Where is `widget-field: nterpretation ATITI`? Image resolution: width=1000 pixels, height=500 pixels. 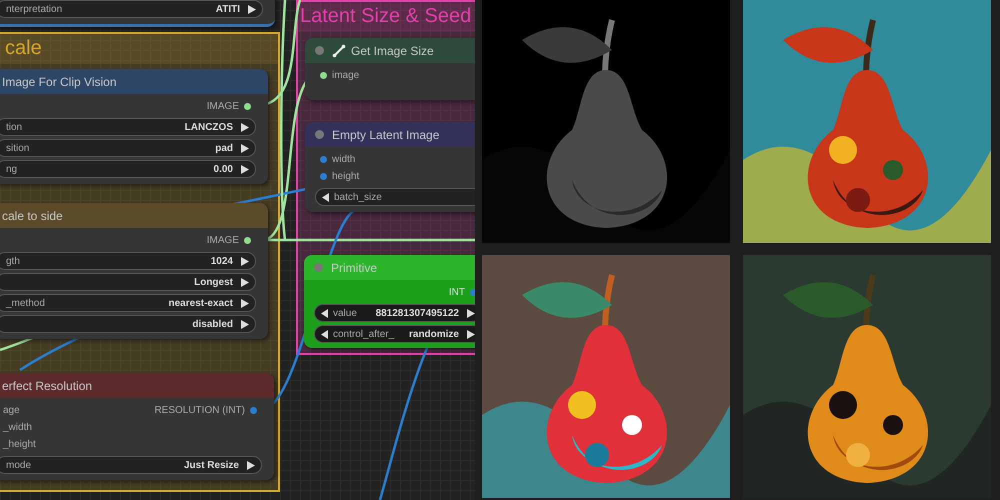 widget-field: nterpretation ATITI is located at coordinates (131, 9).